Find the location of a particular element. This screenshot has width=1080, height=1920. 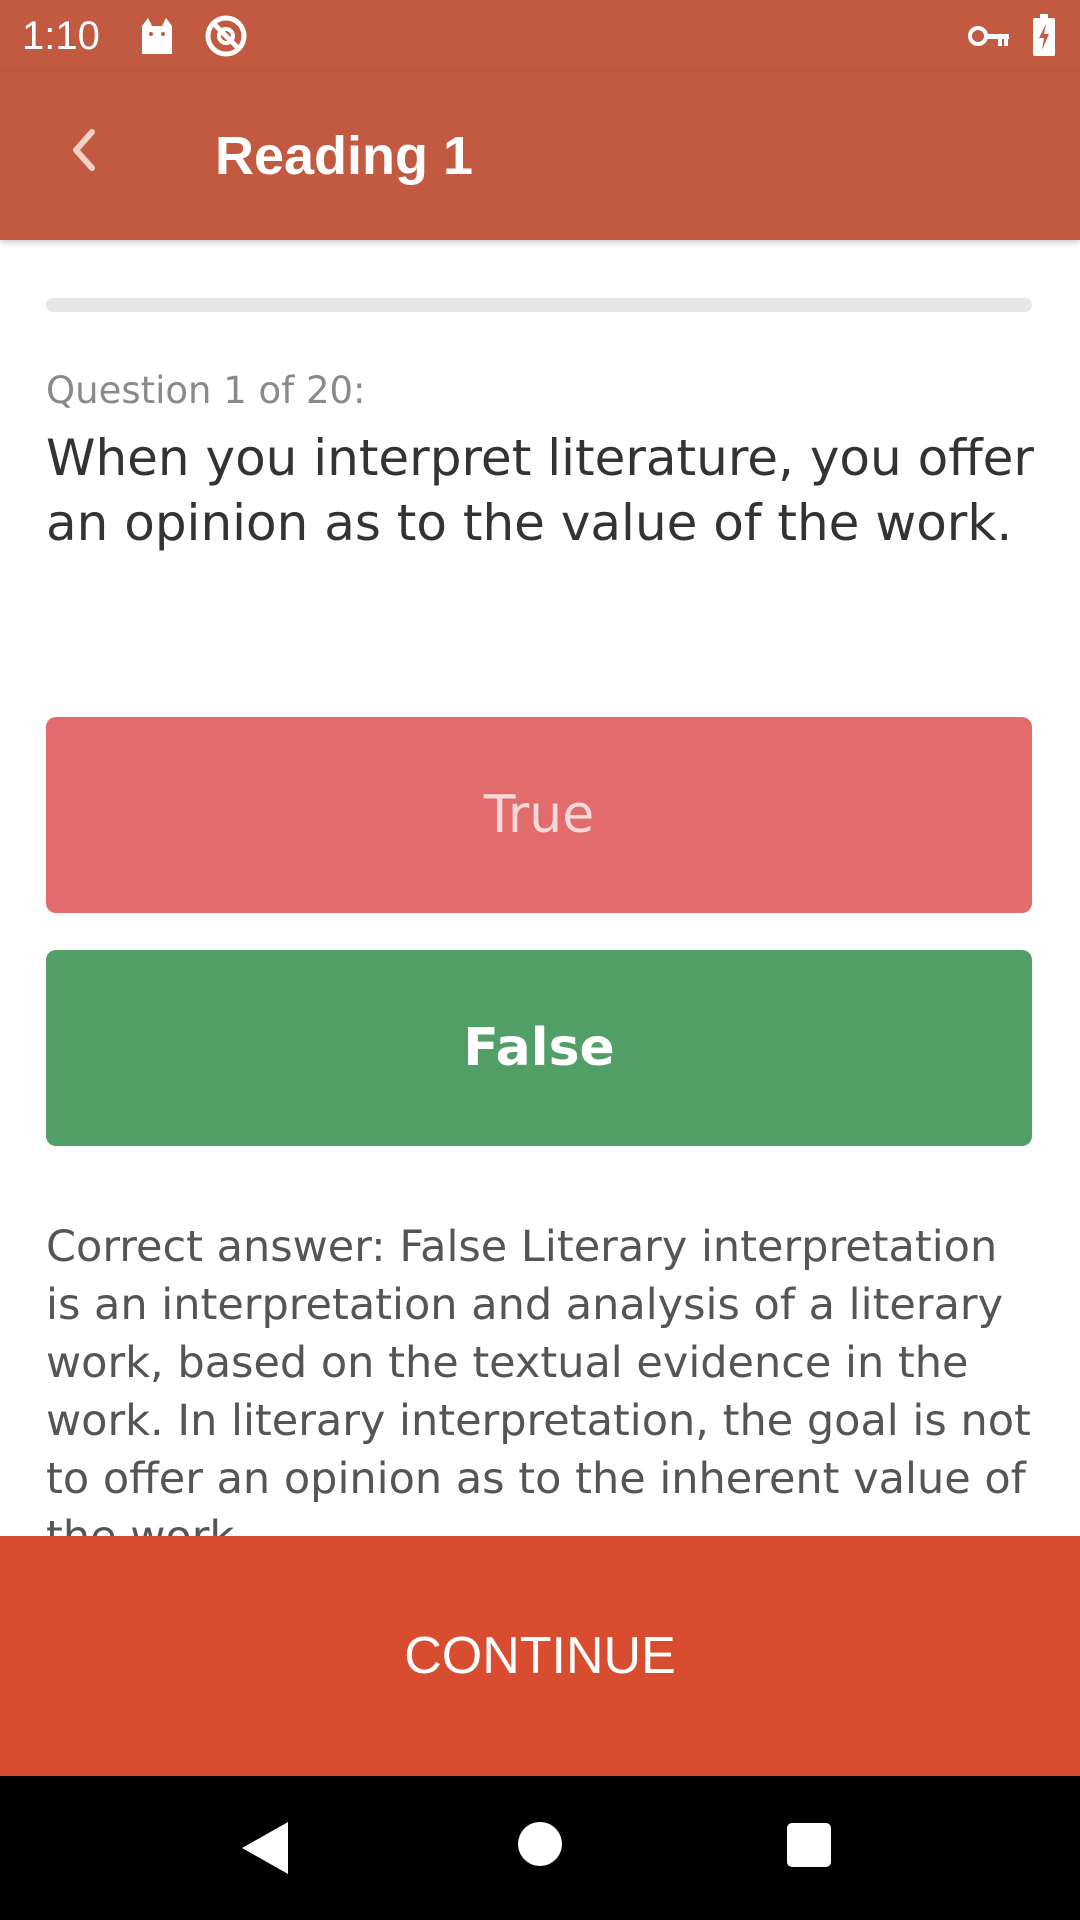

navigation-bar is located at coordinates (540, 1848).